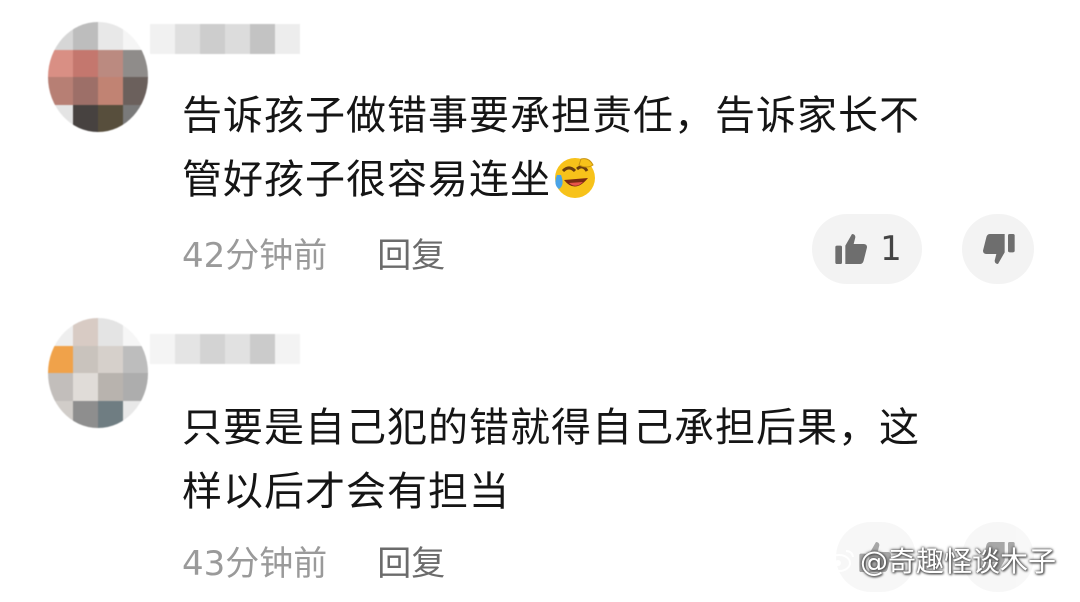 This screenshot has width=1080, height=602. I want to click on thumbs-down-icon, so click(999, 249).